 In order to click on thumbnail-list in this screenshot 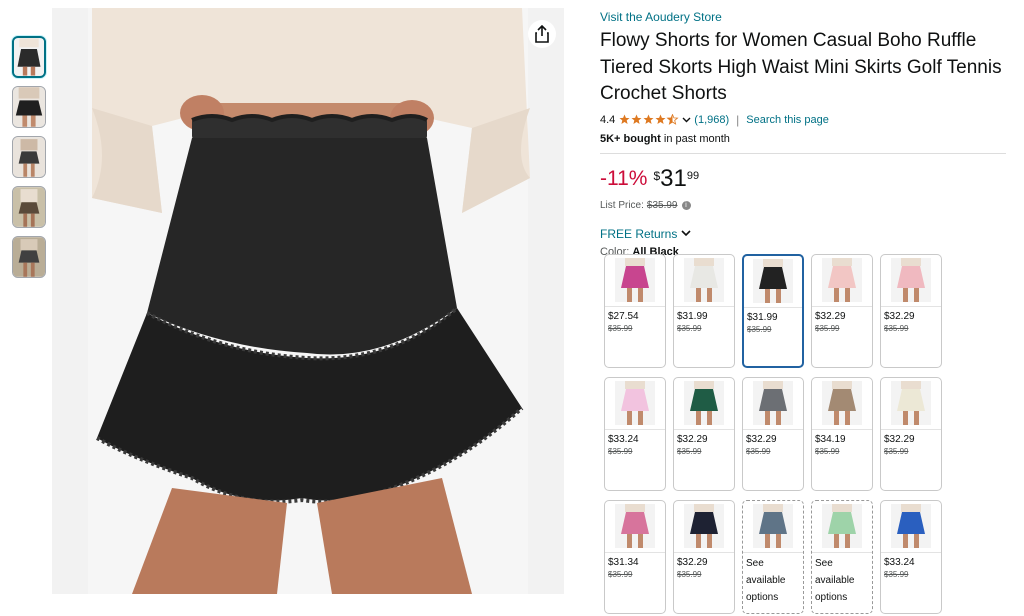, I will do `click(30, 161)`.